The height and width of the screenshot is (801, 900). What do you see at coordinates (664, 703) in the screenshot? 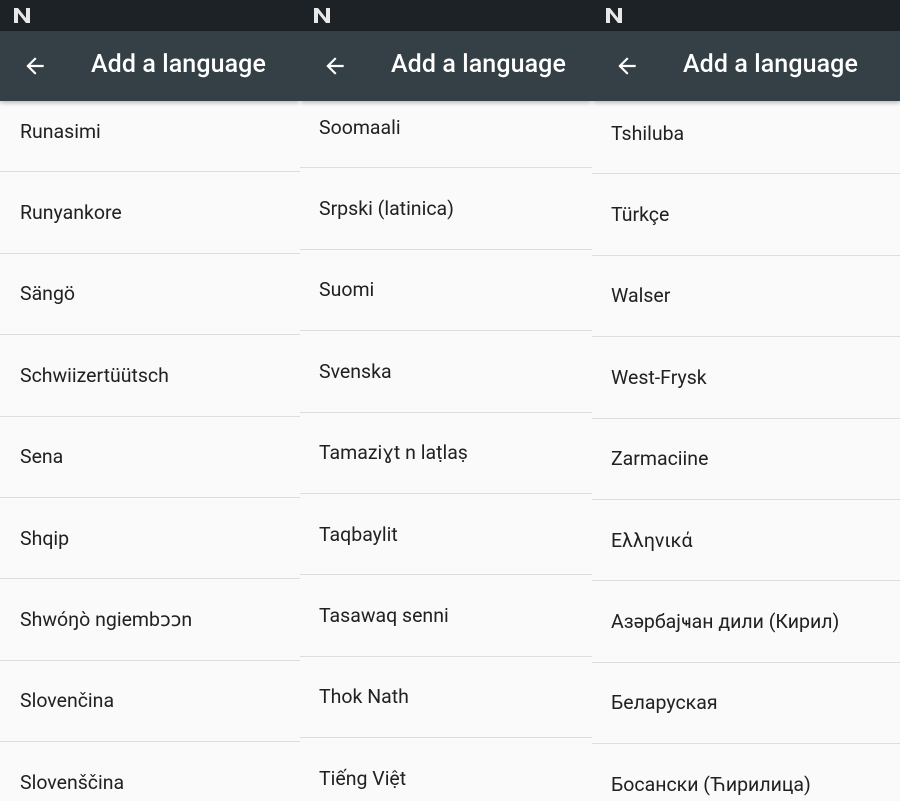
I see `language-label: Беларуская` at bounding box center [664, 703].